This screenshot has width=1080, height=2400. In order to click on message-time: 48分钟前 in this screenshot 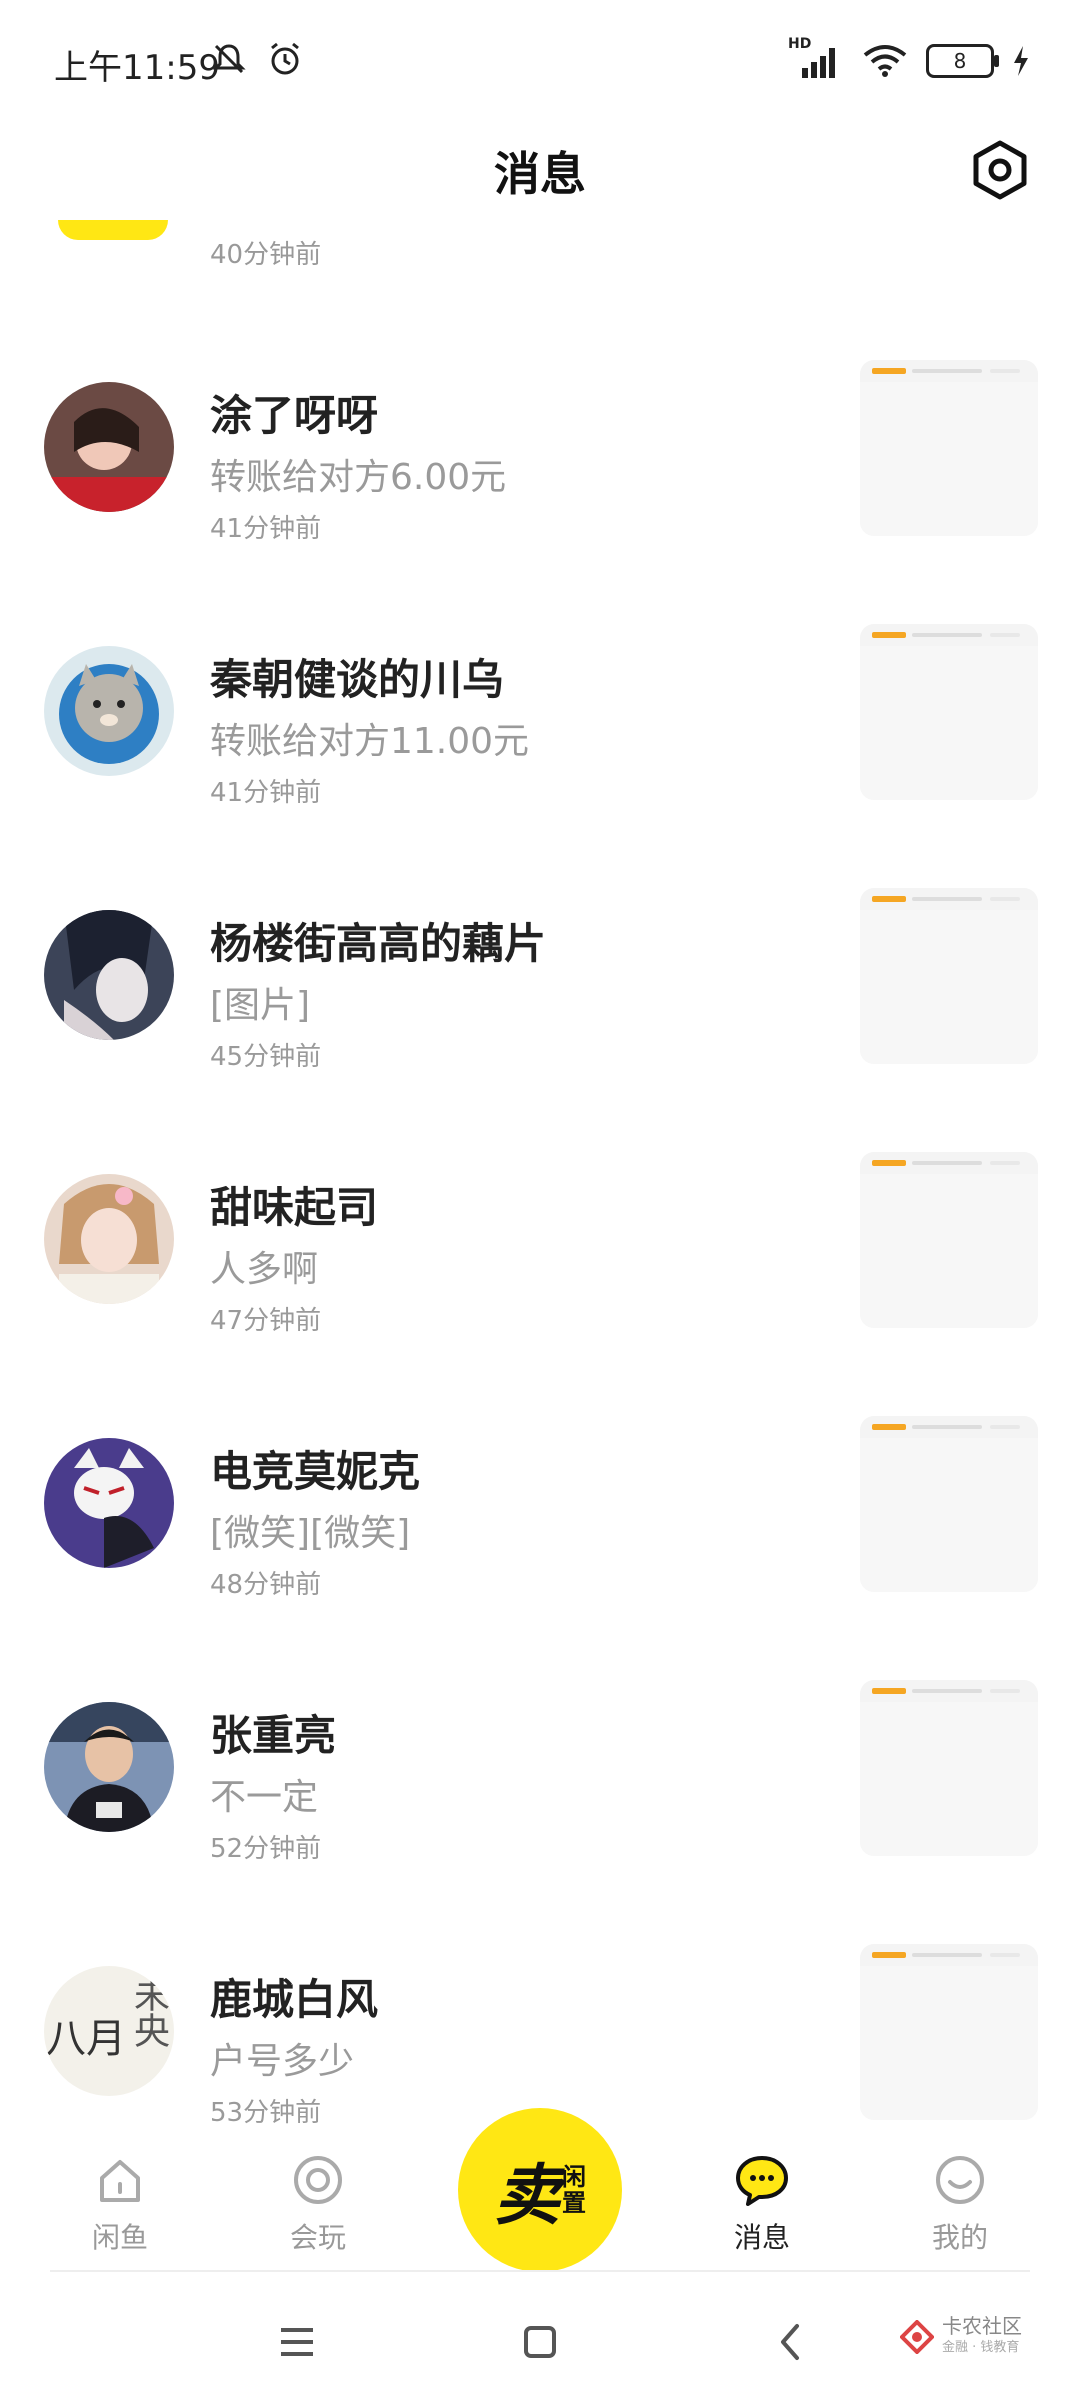, I will do `click(266, 1585)`.